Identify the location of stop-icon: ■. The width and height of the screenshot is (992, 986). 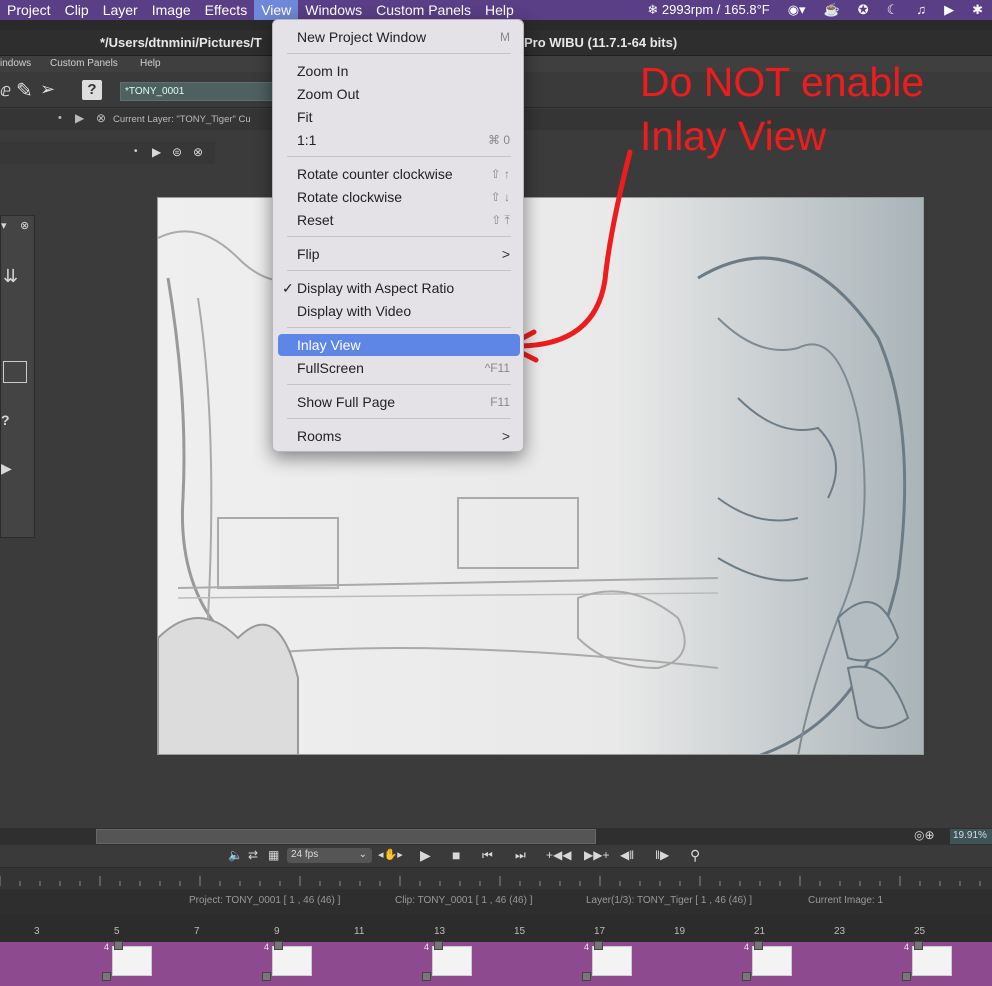
(456, 855).